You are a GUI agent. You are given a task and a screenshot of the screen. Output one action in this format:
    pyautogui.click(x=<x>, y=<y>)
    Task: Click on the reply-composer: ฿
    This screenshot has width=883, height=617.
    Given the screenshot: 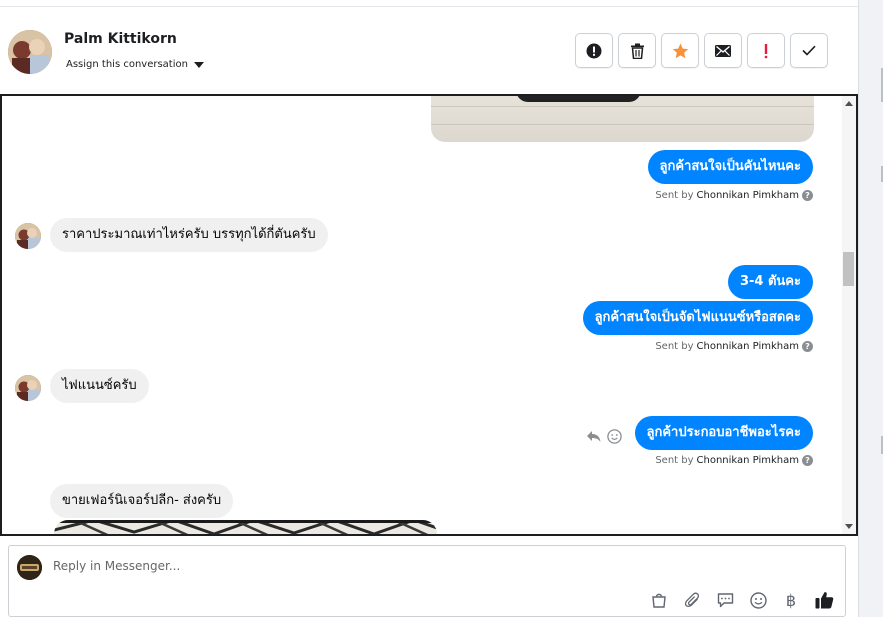 What is the action you would take?
    pyautogui.click(x=427, y=581)
    